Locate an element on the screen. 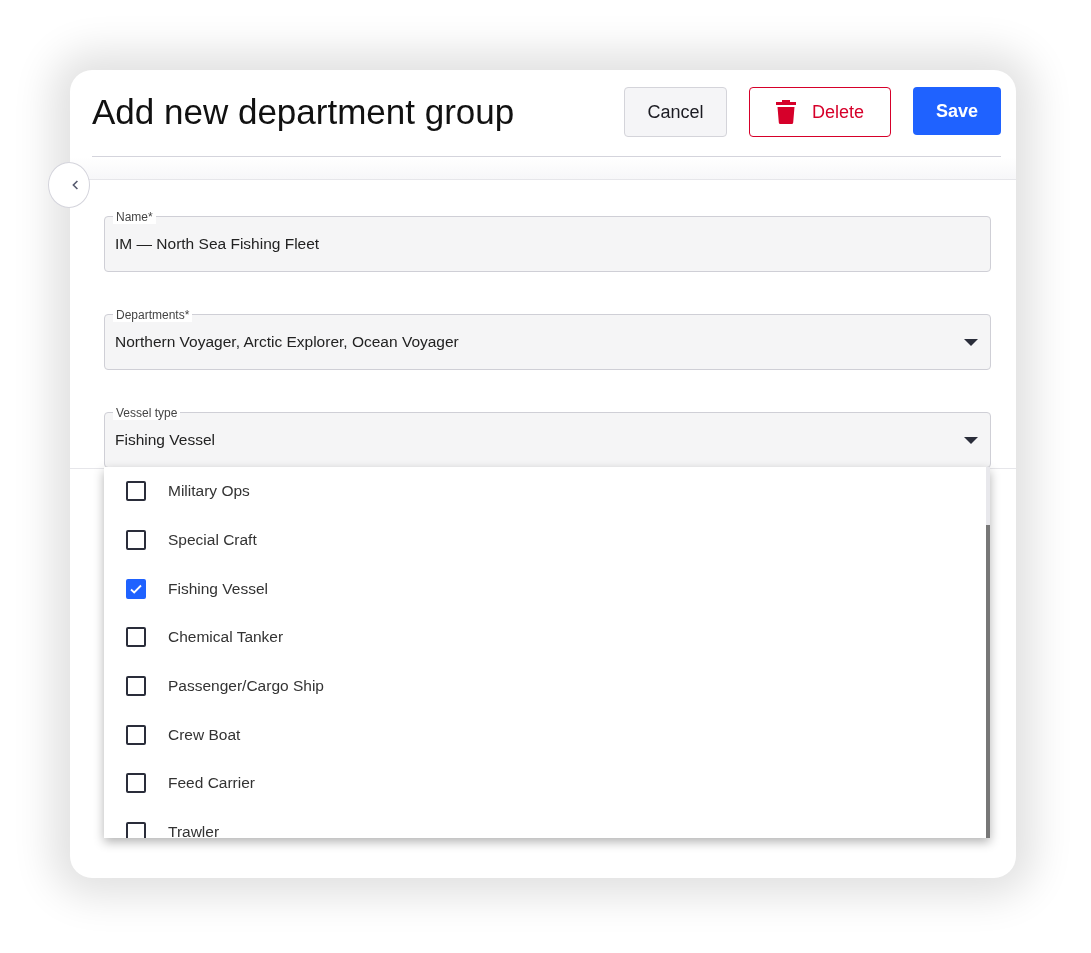  option-label: Military Ops is located at coordinates (209, 491).